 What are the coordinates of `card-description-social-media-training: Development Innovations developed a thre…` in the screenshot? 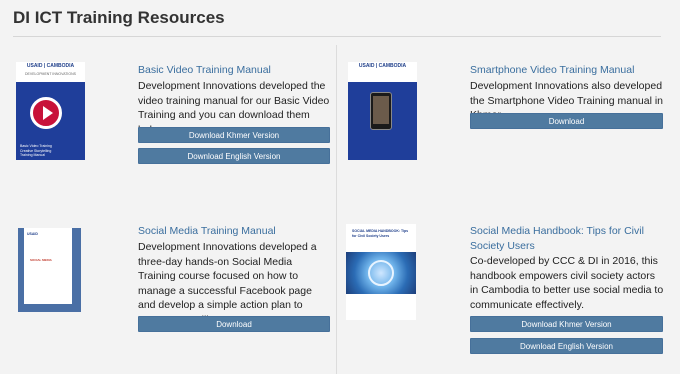 It's located at (227, 283).